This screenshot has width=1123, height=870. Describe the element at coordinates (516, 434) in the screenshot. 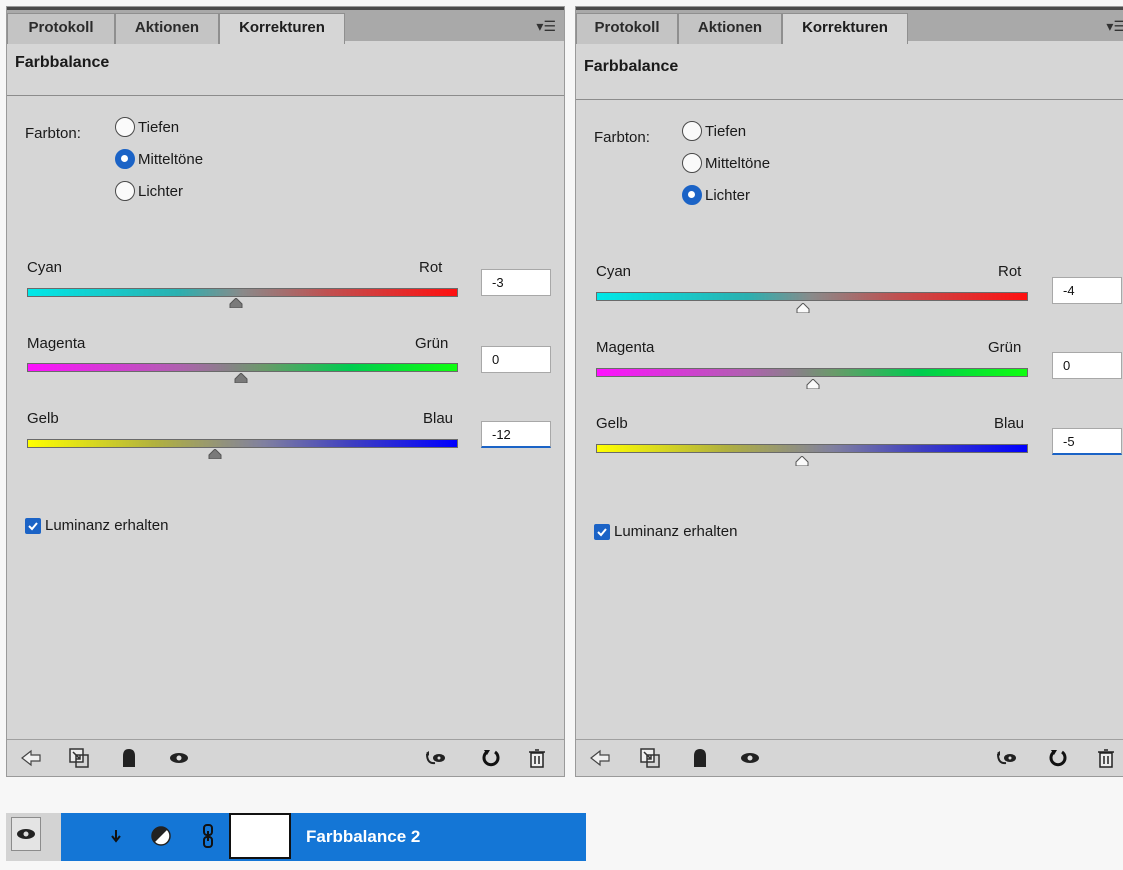

I see `gelb-blau-value-input: -12` at that location.